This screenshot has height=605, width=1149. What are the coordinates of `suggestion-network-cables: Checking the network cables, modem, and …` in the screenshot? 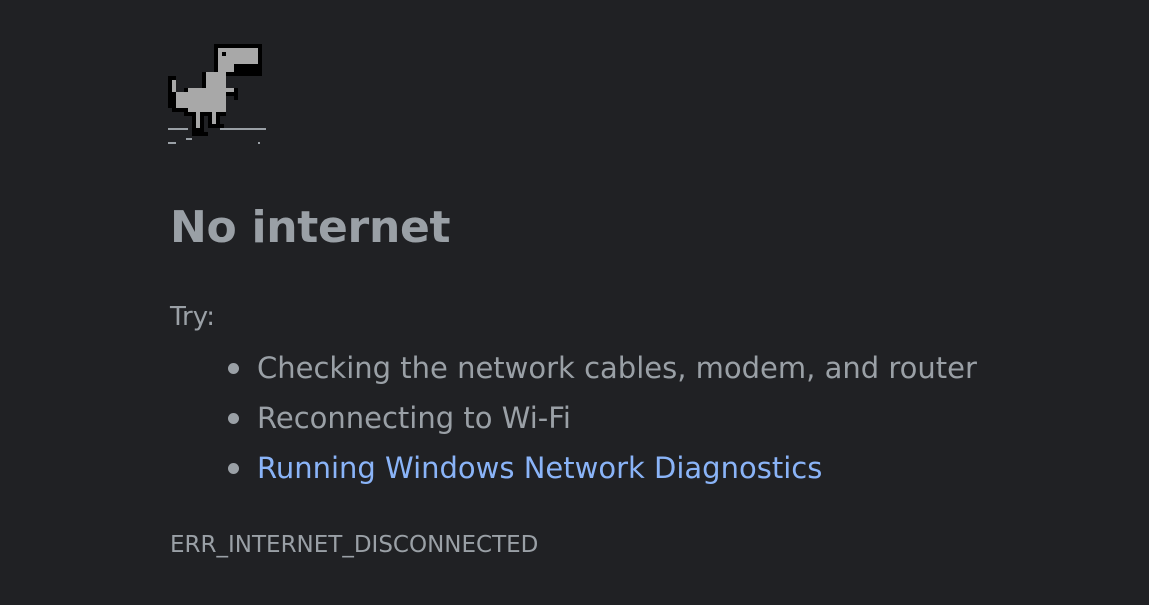 It's located at (601, 371).